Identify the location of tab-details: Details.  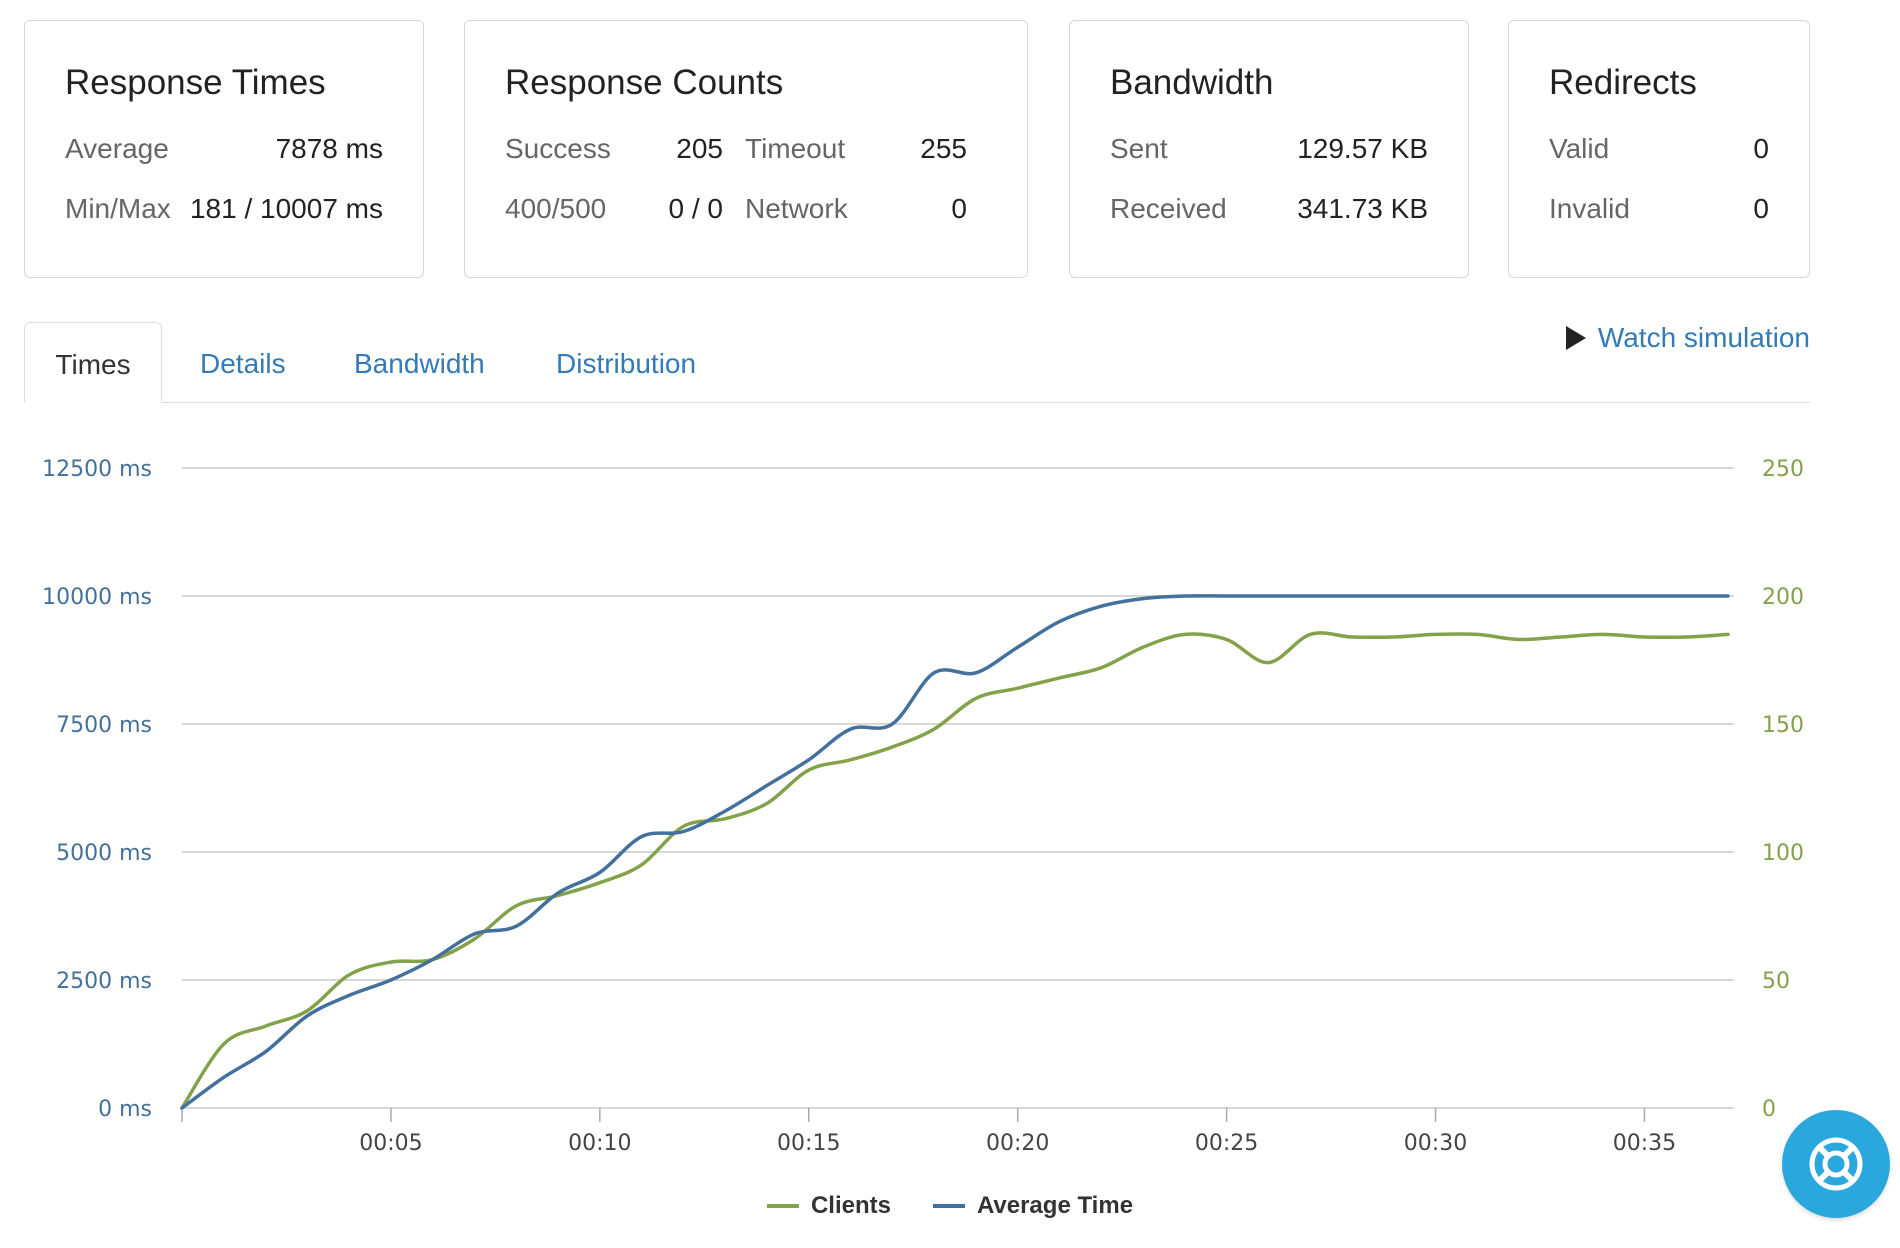
(243, 362).